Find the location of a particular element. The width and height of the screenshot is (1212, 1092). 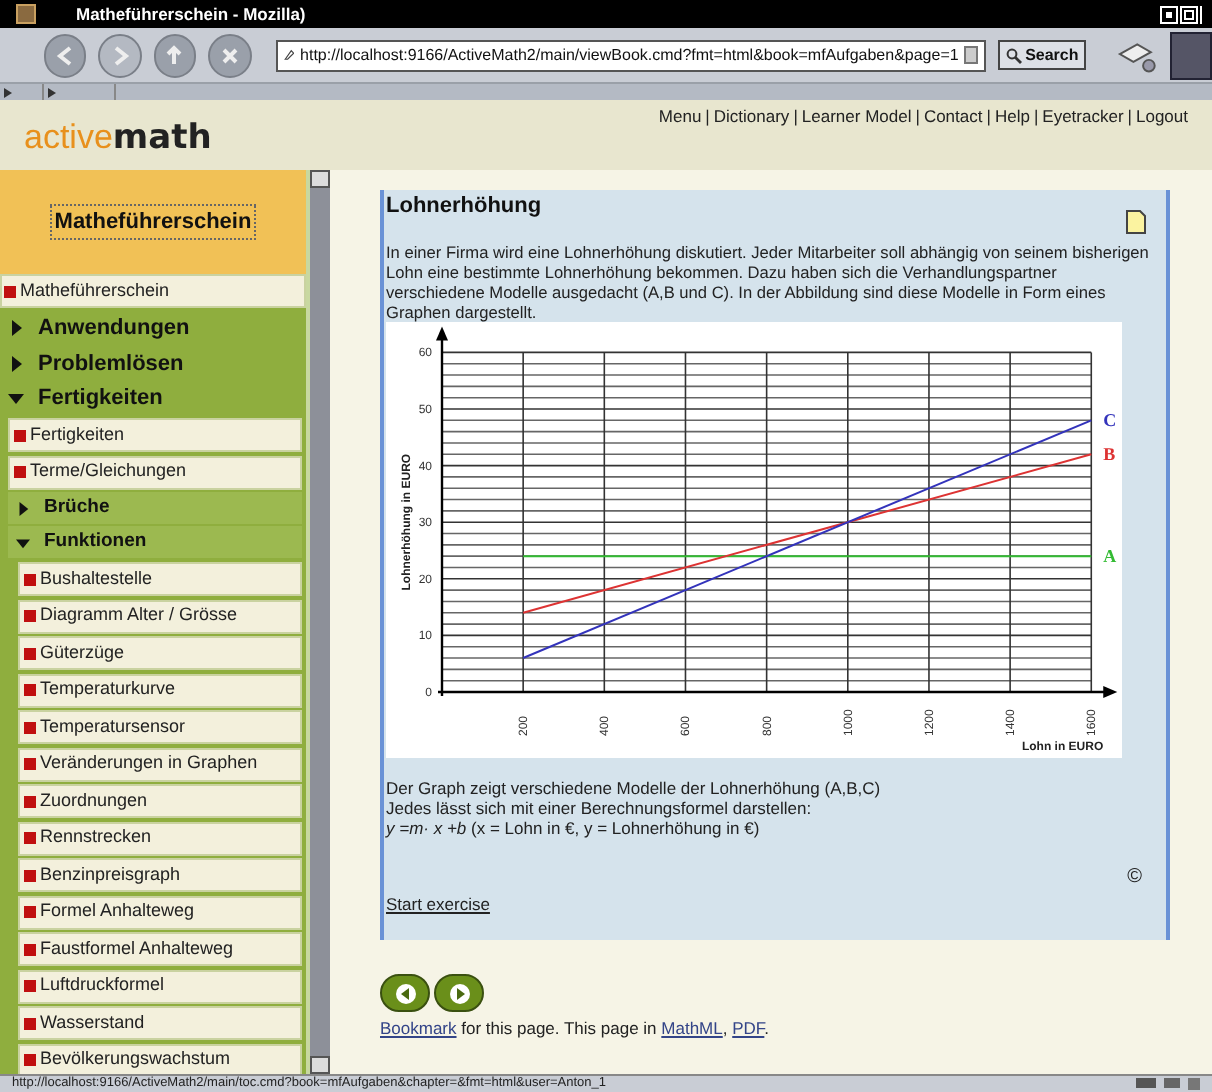

dropdown-icon is located at coordinates (971, 55).